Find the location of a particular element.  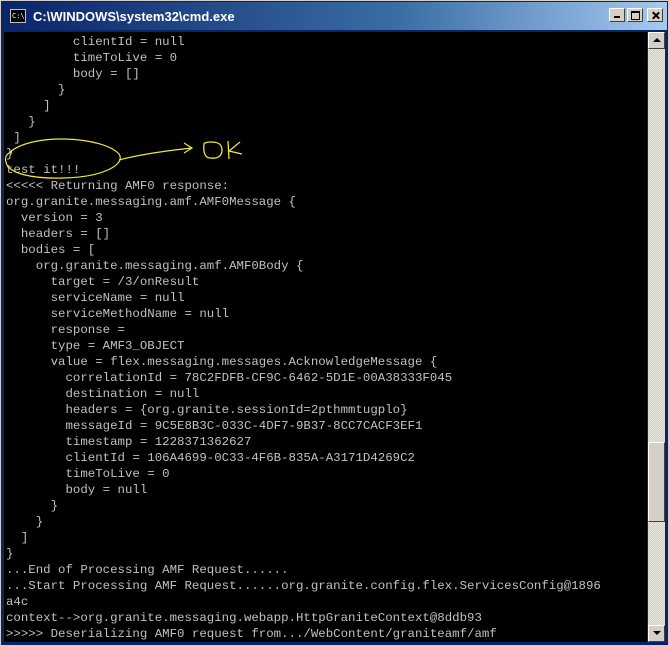

minimize-button is located at coordinates (617, 15).